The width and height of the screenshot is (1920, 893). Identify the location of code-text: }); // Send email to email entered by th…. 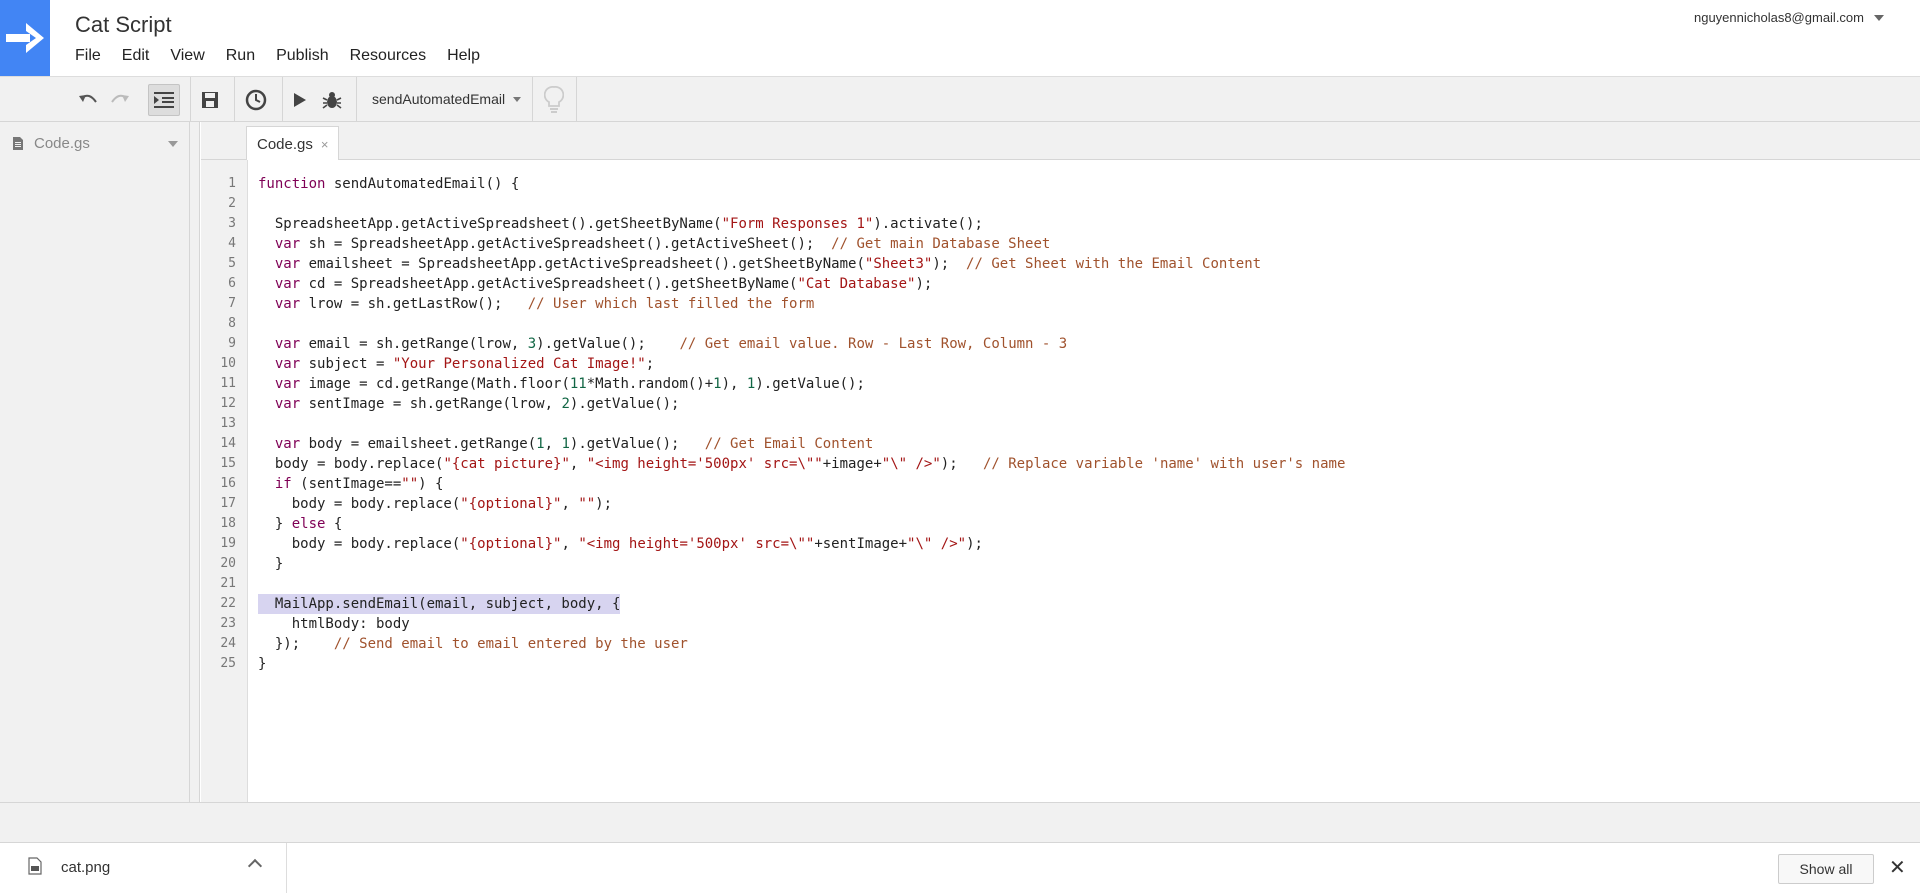
(473, 644).